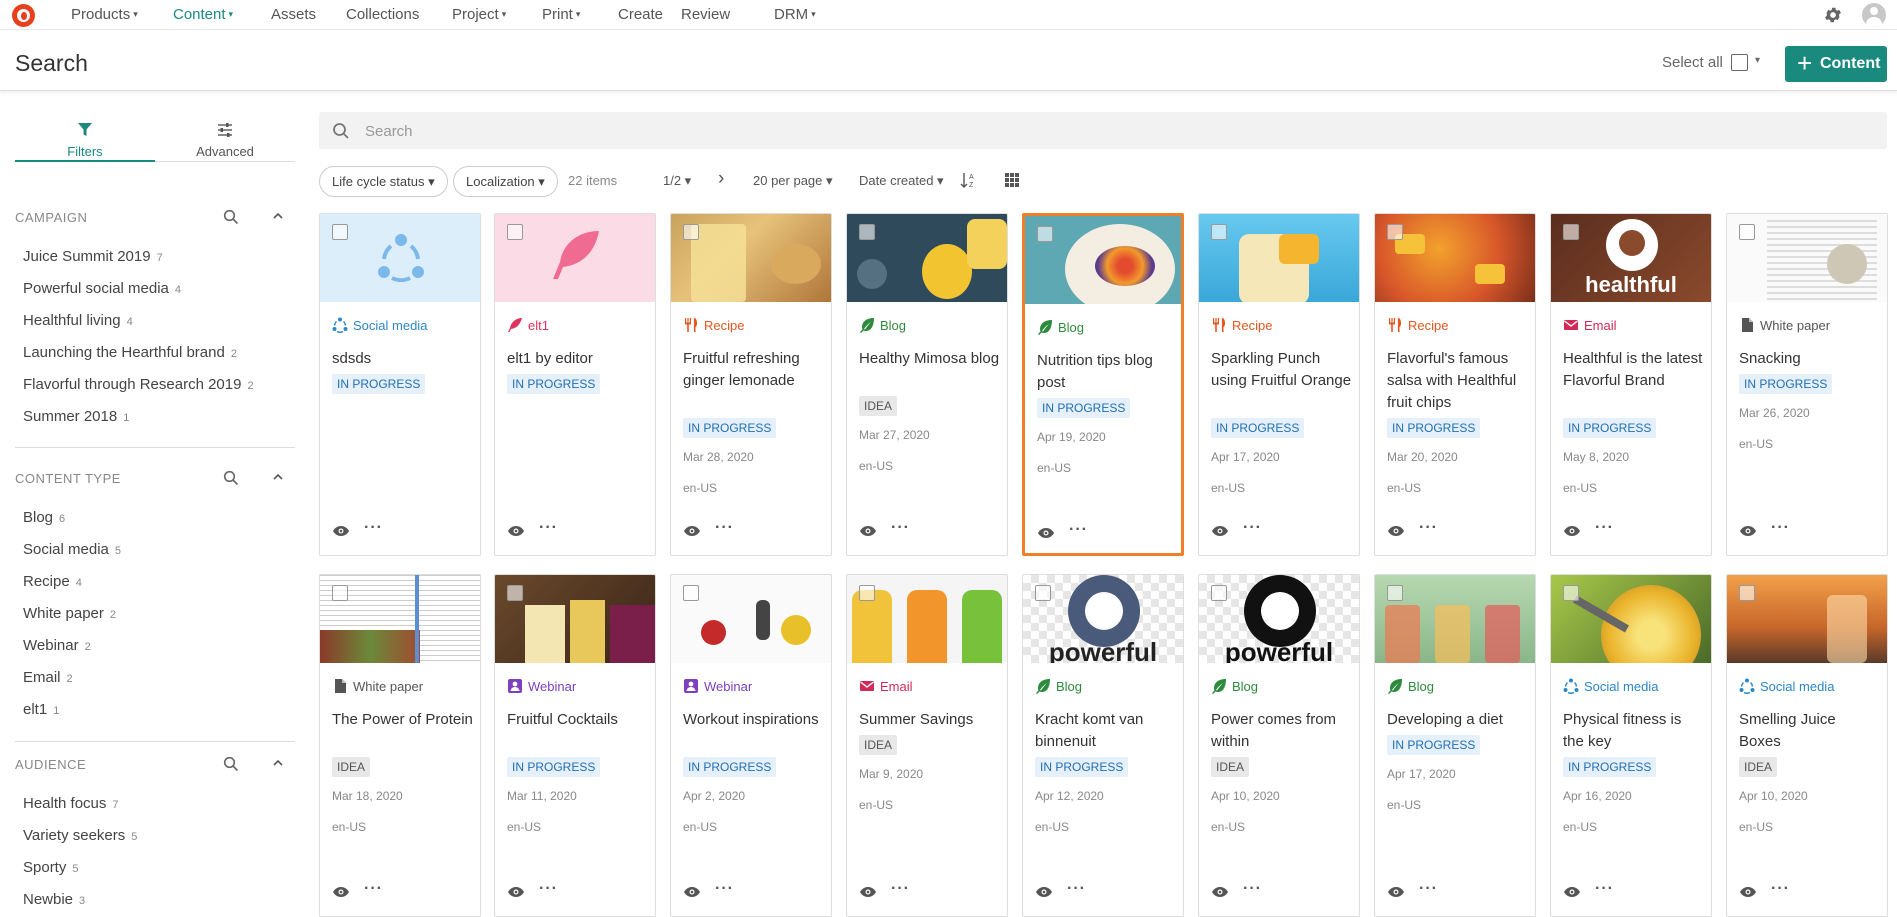 The image size is (1897, 917). Describe the element at coordinates (1103, 130) in the screenshot. I see `search-bar: Search` at that location.